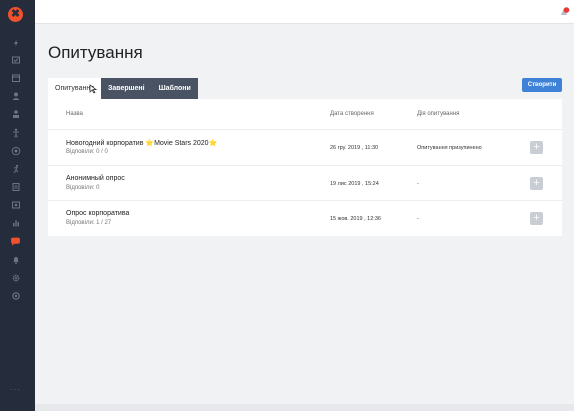 This screenshot has width=574, height=411. What do you see at coordinates (354, 184) in the screenshot?
I see `survey-date: 19 лис 2019 , 15:24` at bounding box center [354, 184].